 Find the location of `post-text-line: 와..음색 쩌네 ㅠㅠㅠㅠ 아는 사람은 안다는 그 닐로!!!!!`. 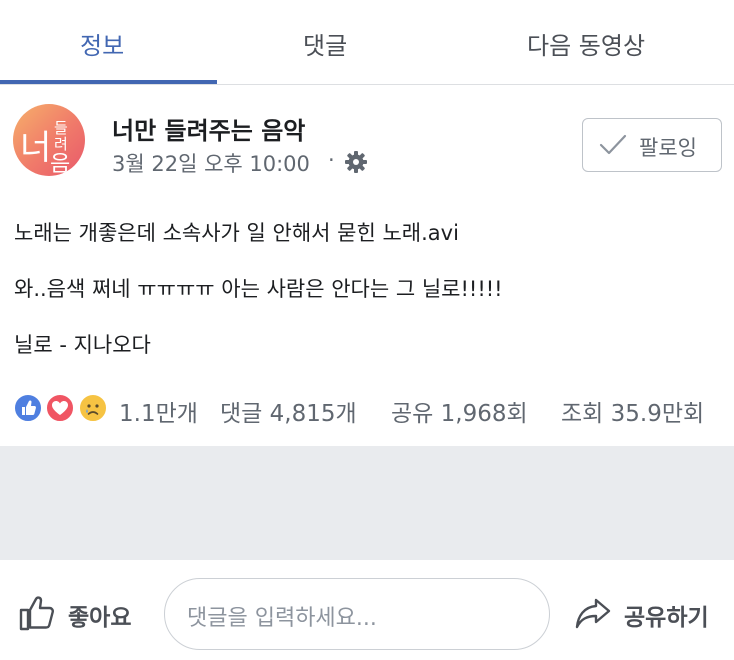

post-text-line: 와..음색 쩌네 ㅠㅠㅠㅠ 아는 사람은 안다는 그 닐로!!!!! is located at coordinates (258, 289).